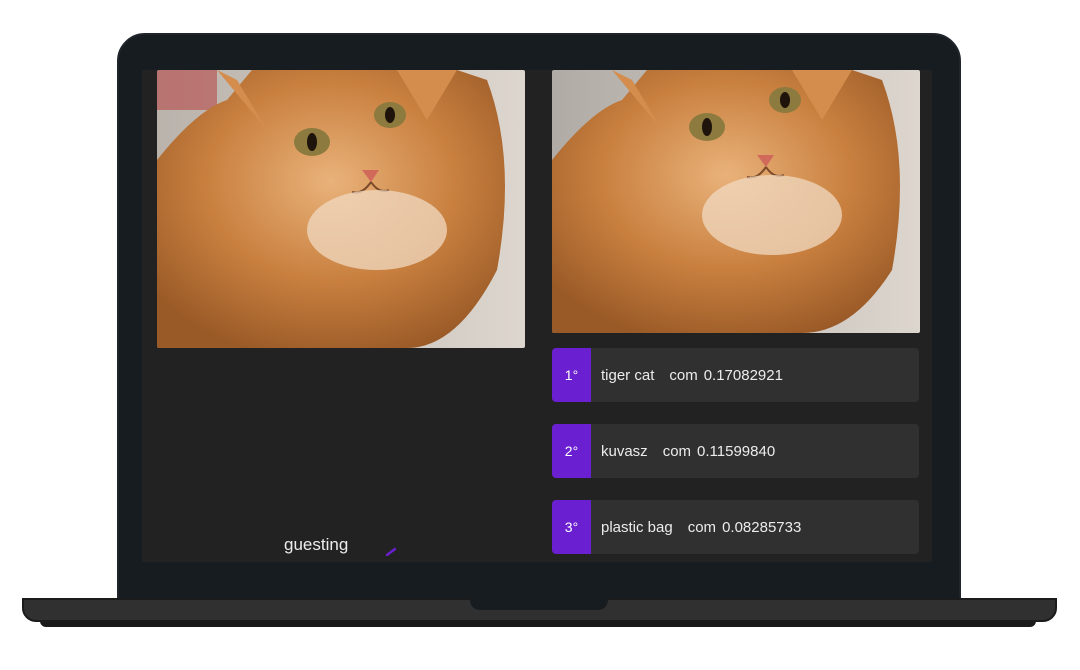  I want to click on prediction-score: 0.17082921, so click(743, 375).